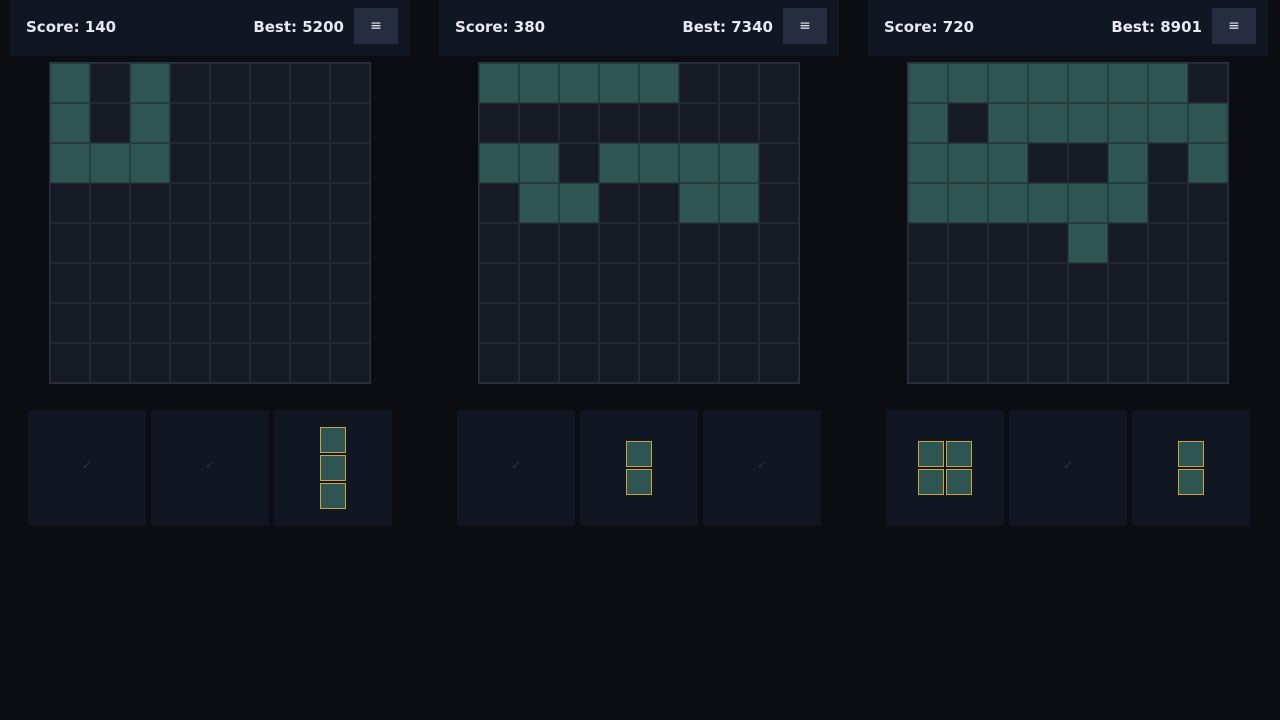 The height and width of the screenshot is (720, 1280). What do you see at coordinates (762, 468) in the screenshot?
I see `piece-slot: ✓` at bounding box center [762, 468].